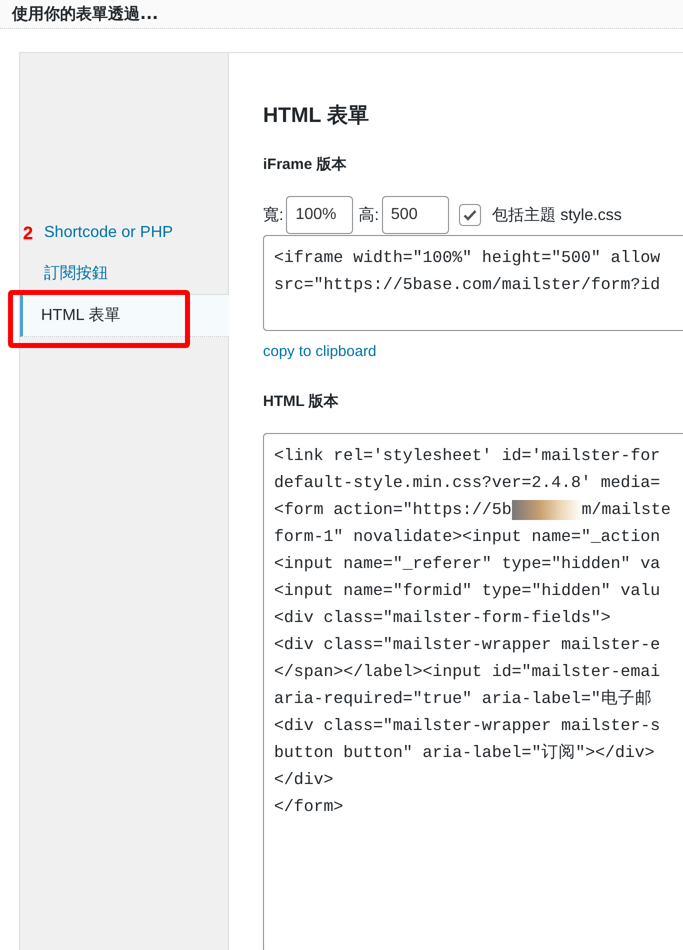 This screenshot has width=683, height=950. I want to click on code-line: src="https://5base.com/mailster/form?id, so click(467, 285).